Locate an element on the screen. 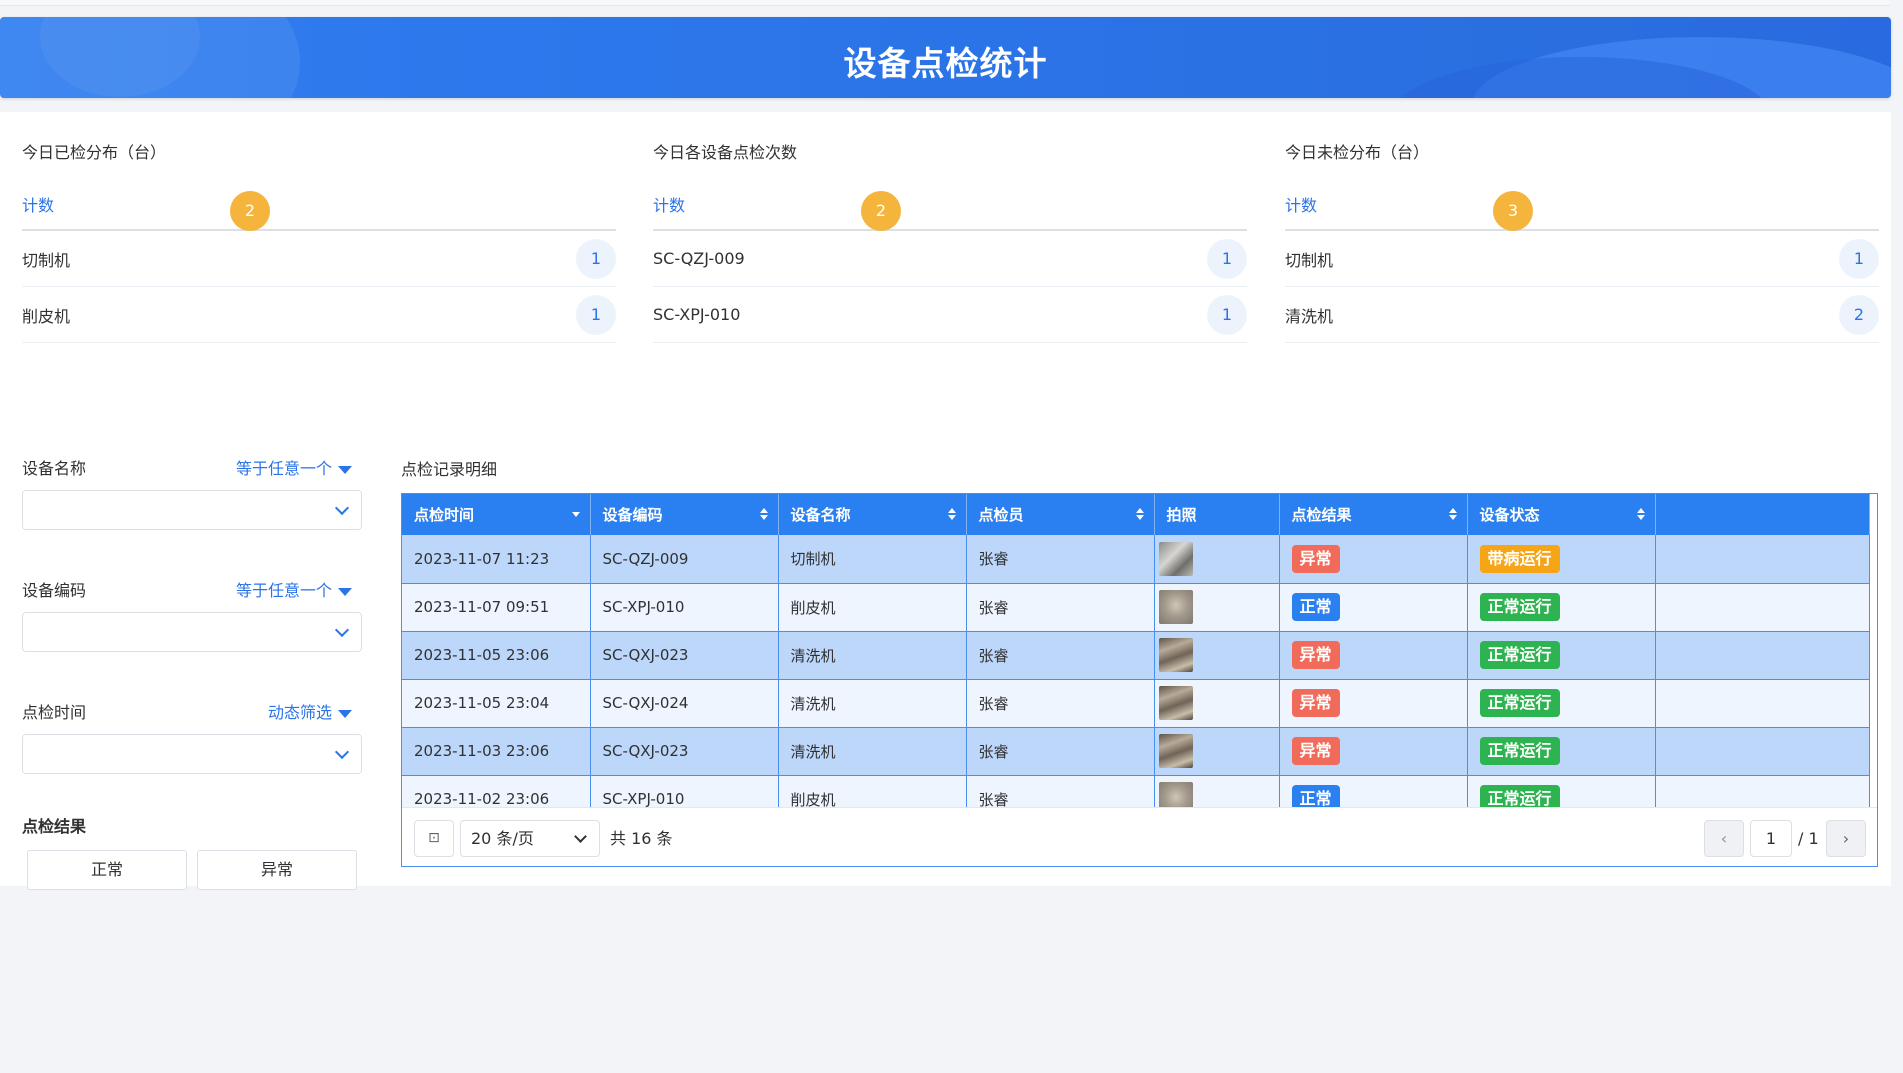 This screenshot has height=1073, width=1903. filter-label: 点检时间 is located at coordinates (54, 712).